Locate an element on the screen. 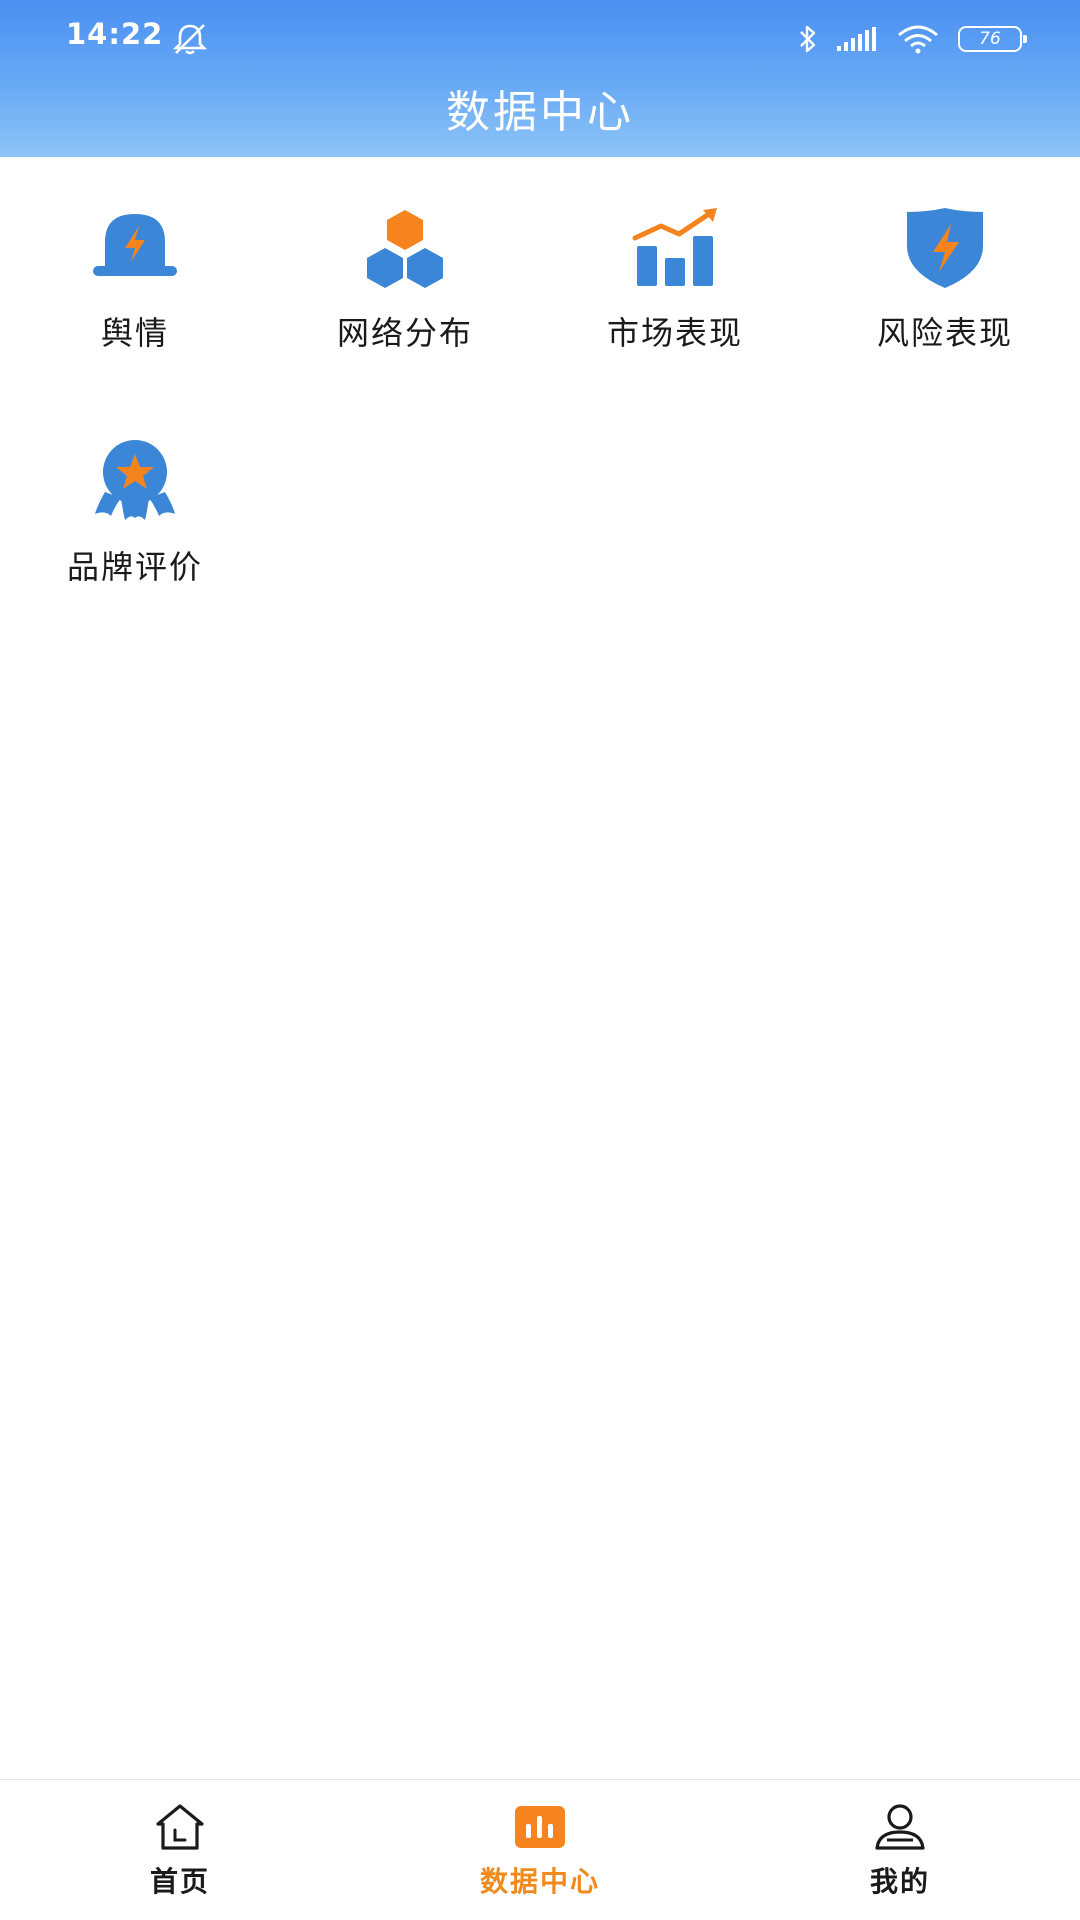  battery-level: 76 is located at coordinates (990, 39).